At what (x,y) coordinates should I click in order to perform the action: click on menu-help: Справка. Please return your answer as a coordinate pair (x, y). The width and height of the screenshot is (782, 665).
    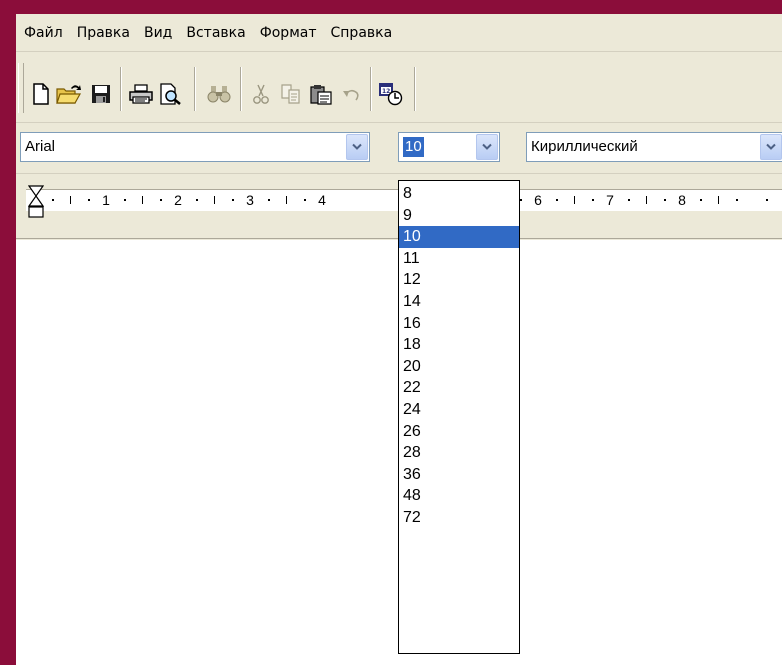
    Looking at the image, I should click on (362, 33).